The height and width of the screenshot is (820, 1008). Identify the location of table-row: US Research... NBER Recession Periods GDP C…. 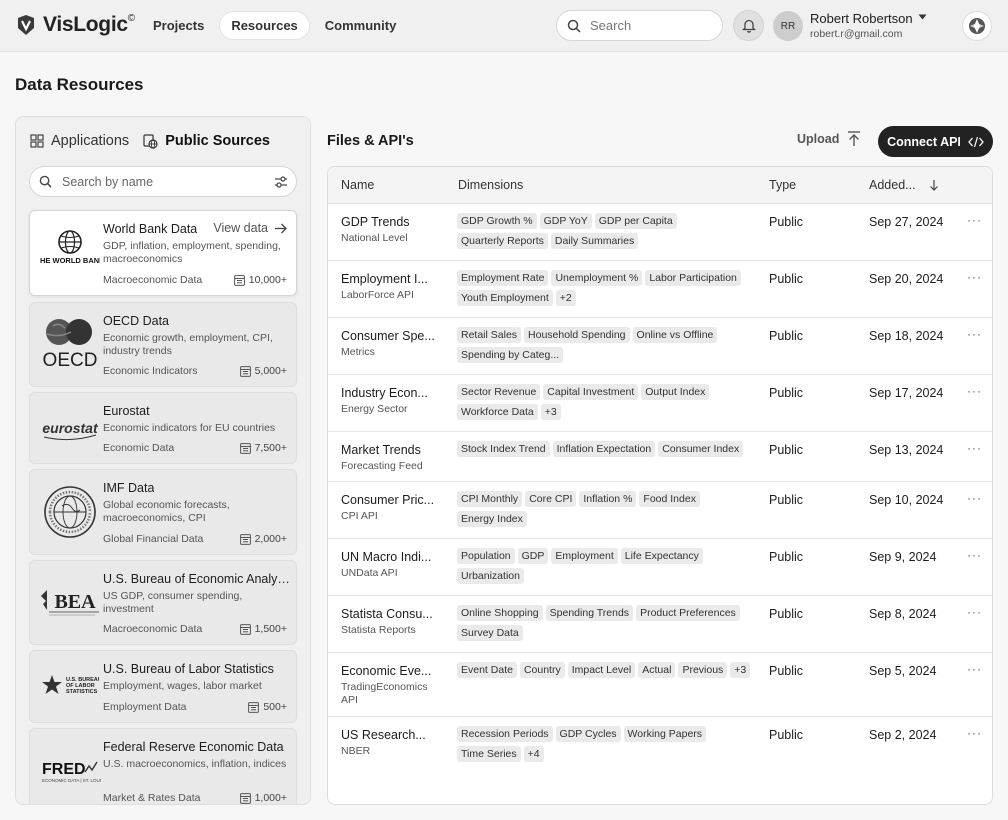
(660, 752).